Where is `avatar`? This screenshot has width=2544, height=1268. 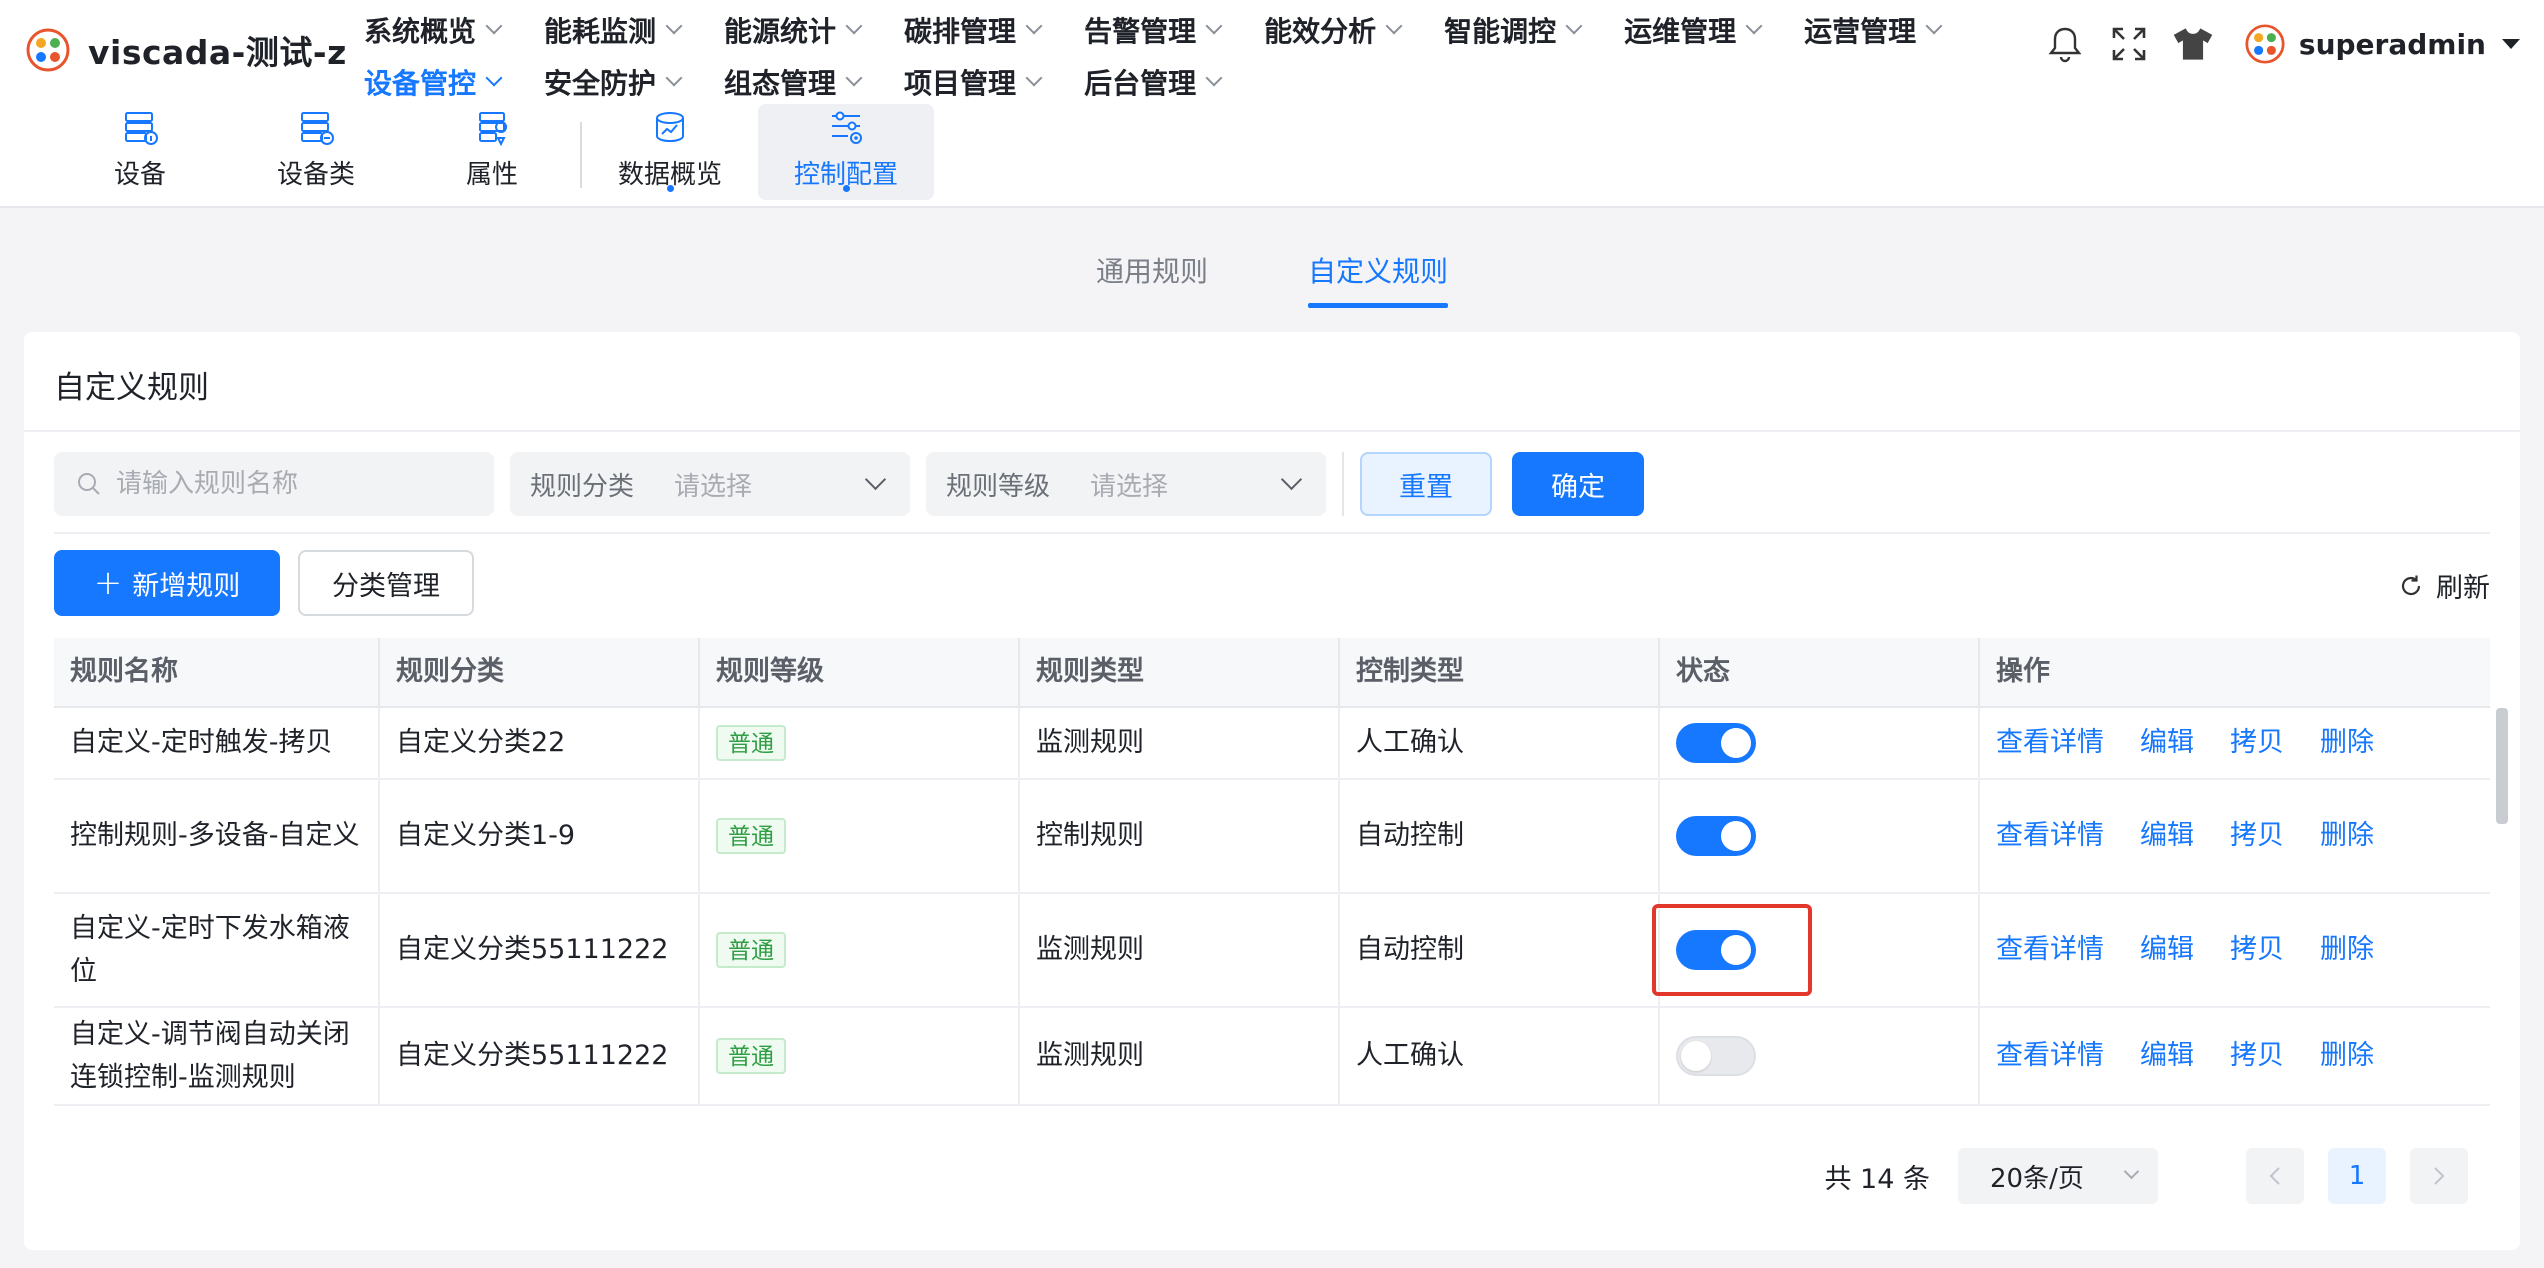
avatar is located at coordinates (2265, 44).